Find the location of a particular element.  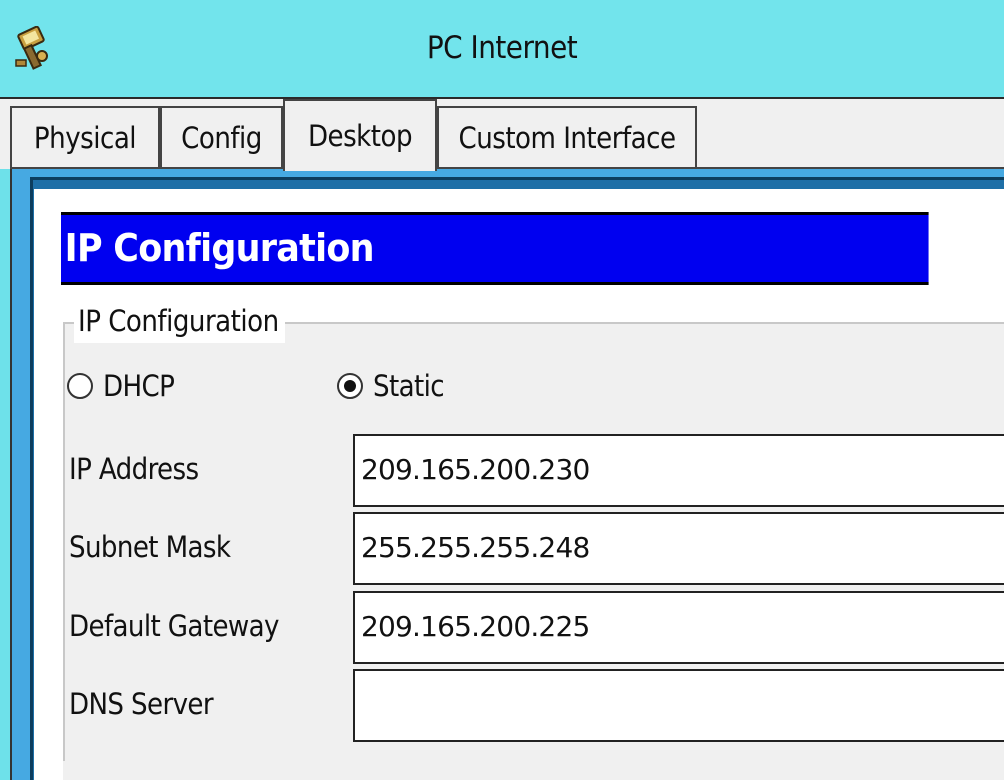

static-radio is located at coordinates (350, 386).